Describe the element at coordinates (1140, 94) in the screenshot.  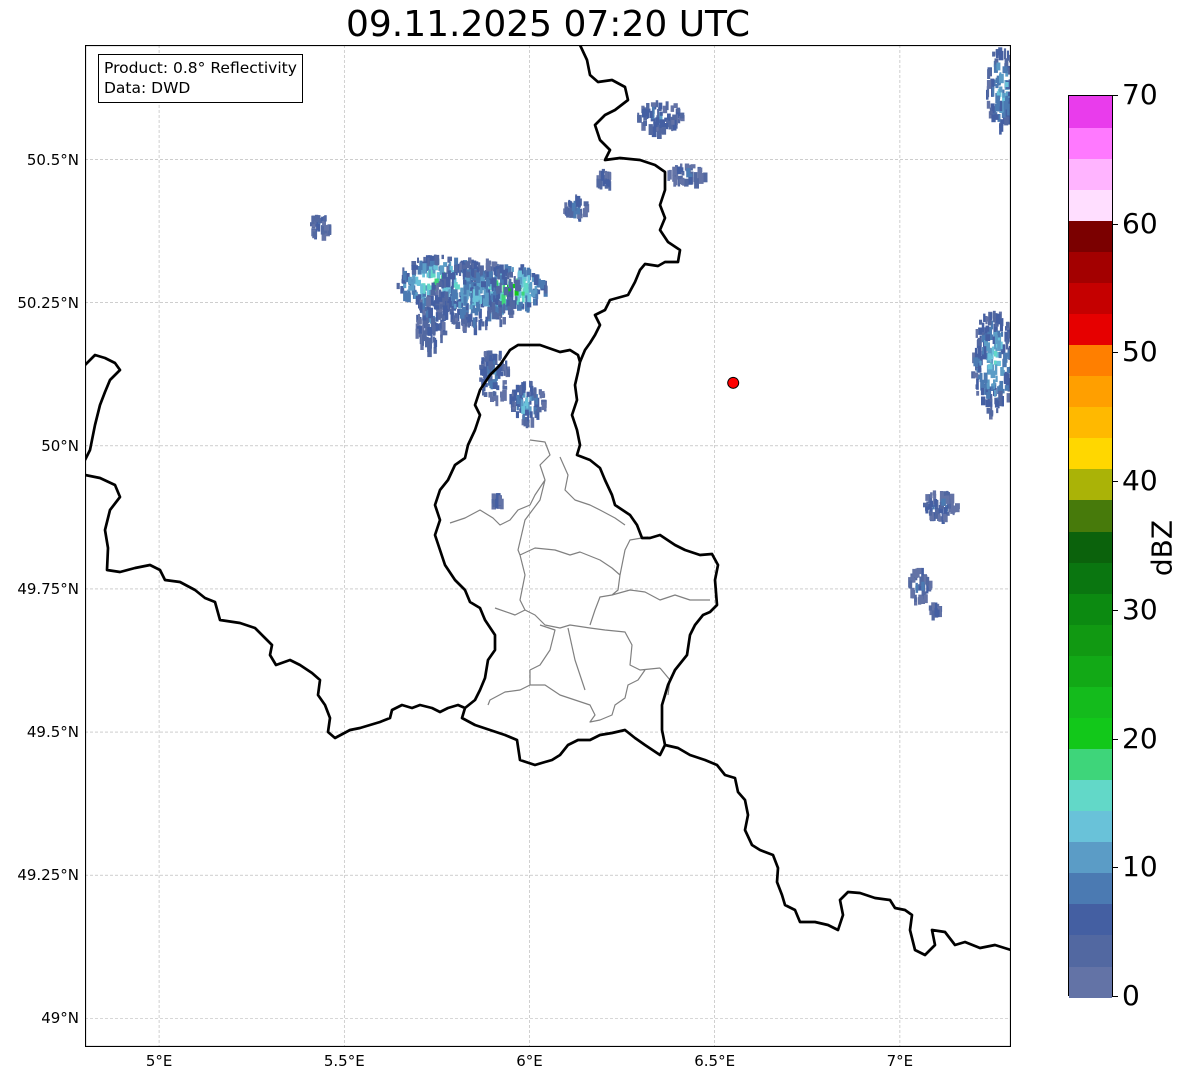
I see `colorbar-tick-label: 70` at that location.